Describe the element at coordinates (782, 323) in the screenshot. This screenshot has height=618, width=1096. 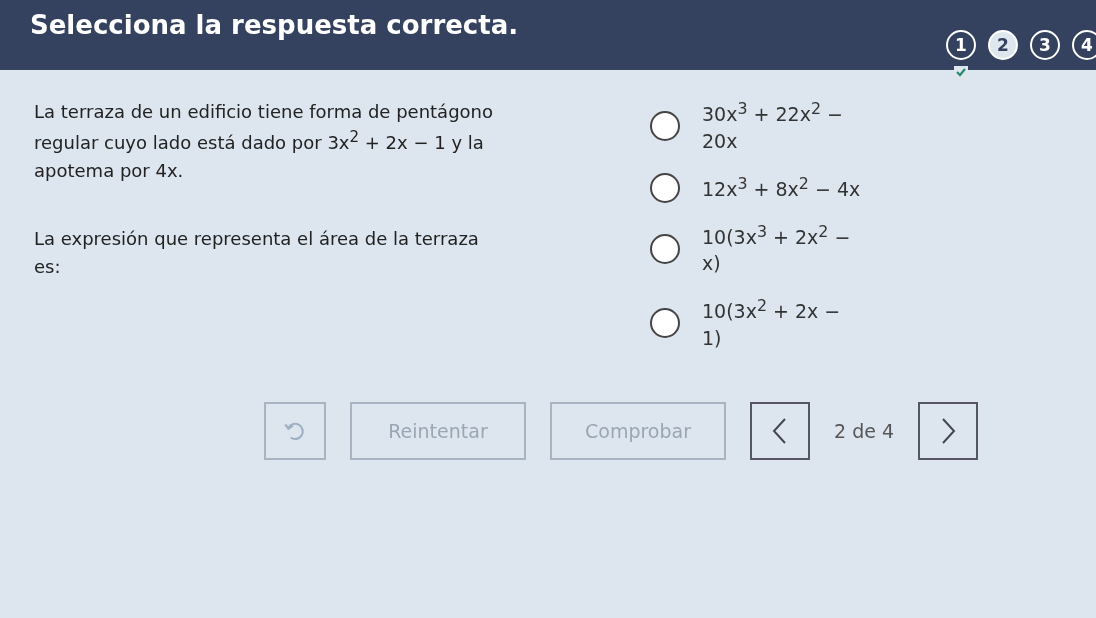
I see `answer-option: 10(3x$^{2}$ + 2x − 1)` at that location.